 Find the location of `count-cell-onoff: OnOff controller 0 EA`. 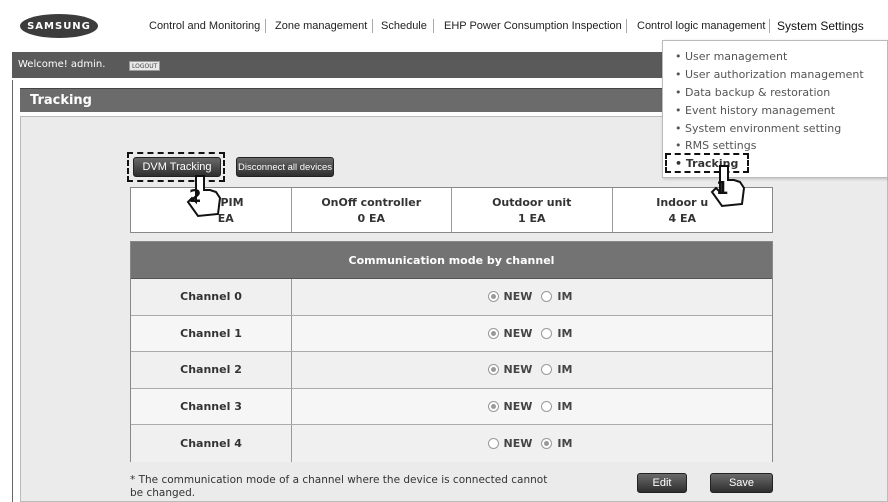

count-cell-onoff: OnOff controller 0 EA is located at coordinates (372, 210).